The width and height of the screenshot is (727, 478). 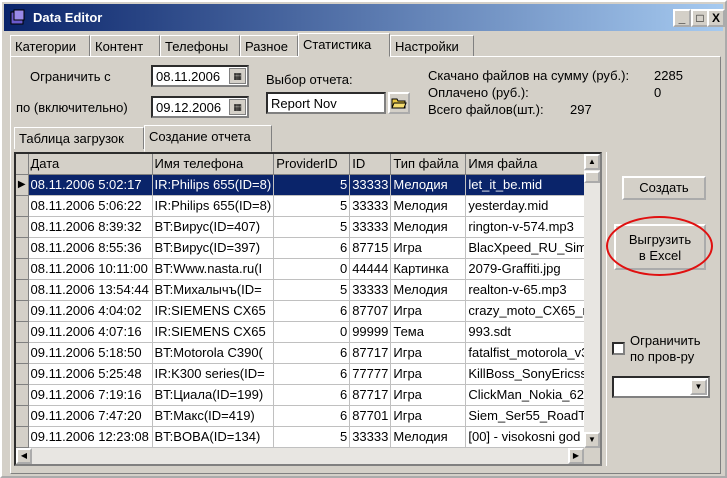 I want to click on cell-date: 09.11.2006 12:23:08, so click(x=90, y=437).